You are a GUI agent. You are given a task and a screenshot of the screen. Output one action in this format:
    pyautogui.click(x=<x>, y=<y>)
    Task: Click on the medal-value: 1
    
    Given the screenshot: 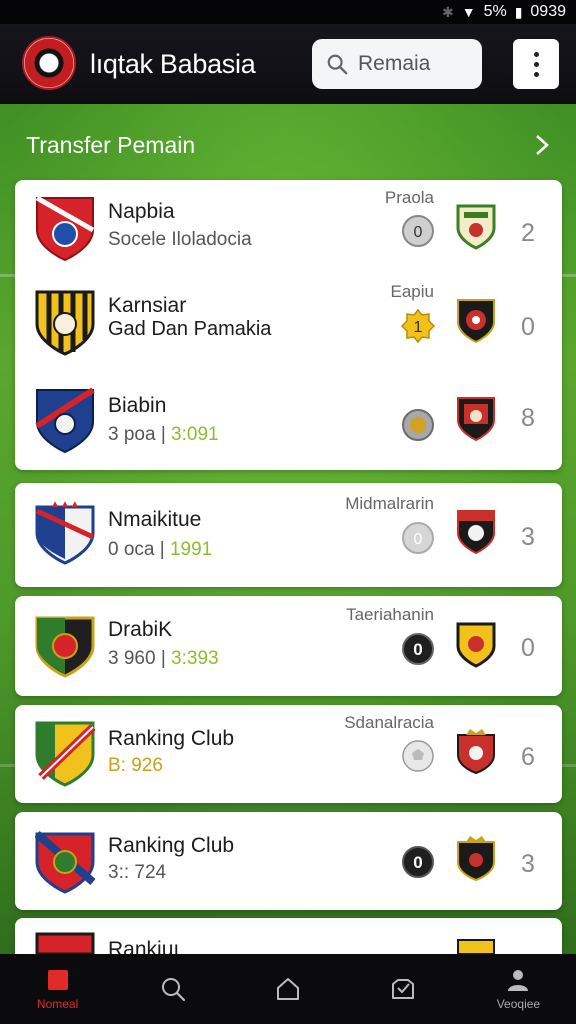 What is the action you would take?
    pyautogui.click(x=418, y=327)
    